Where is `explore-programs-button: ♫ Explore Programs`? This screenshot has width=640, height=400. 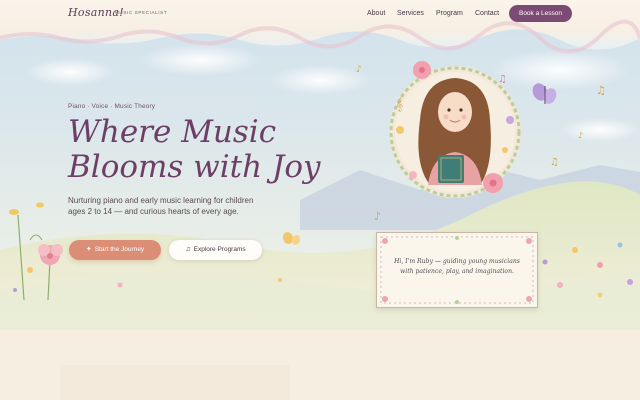
explore-programs-button: ♫ Explore Programs is located at coordinates (215, 250).